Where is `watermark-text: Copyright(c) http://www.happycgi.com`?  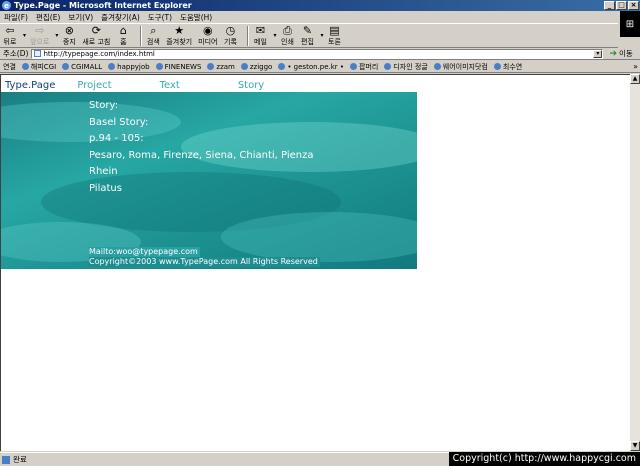 watermark-text: Copyright(c) http://www.happycgi.com is located at coordinates (544, 459).